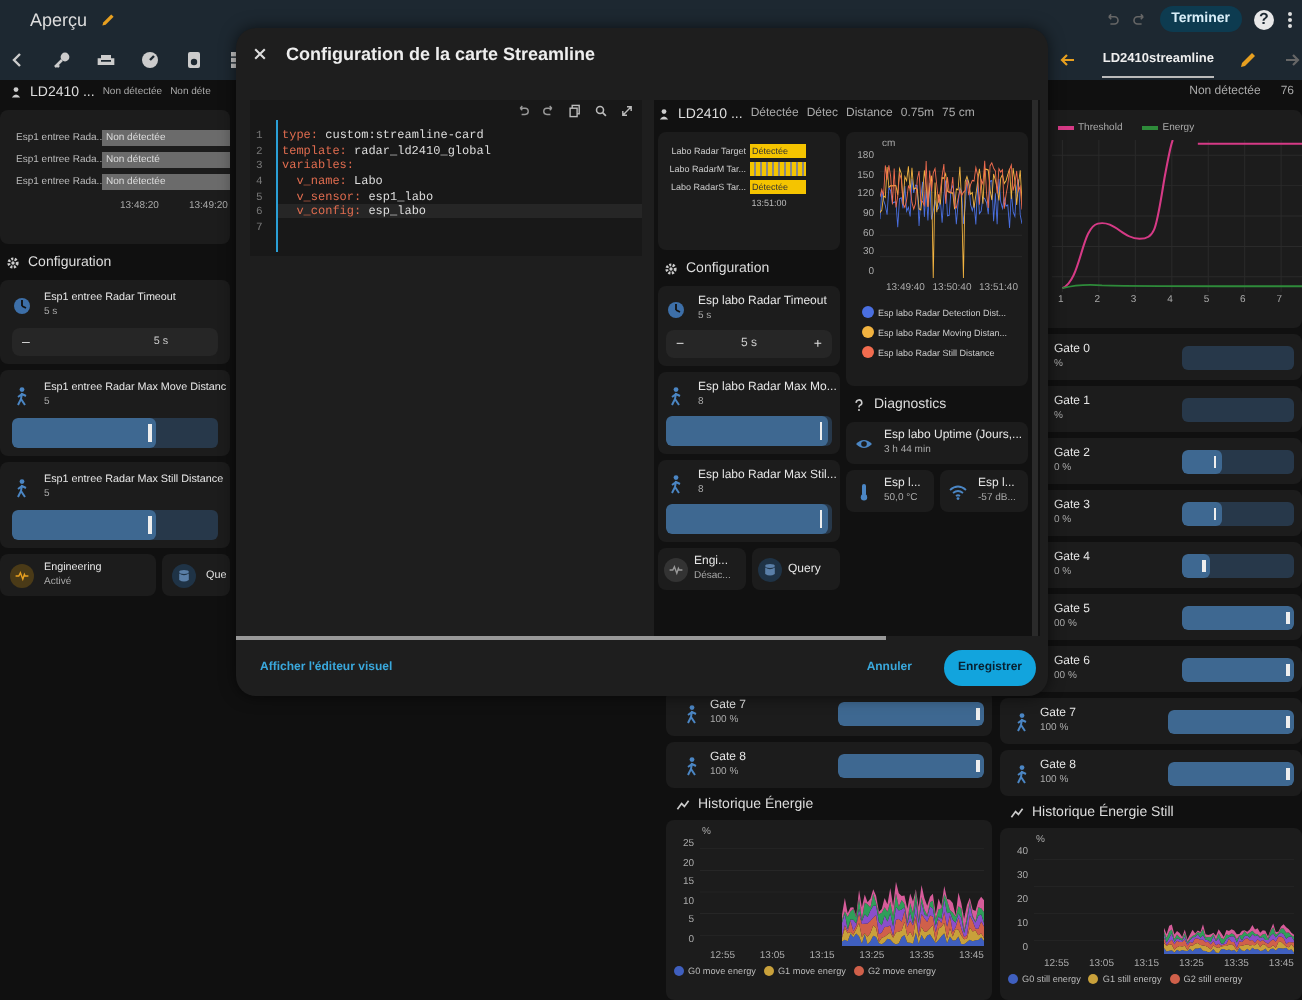  Describe the element at coordinates (1068, 59) in the screenshot. I see `arrow-left-icon` at that location.